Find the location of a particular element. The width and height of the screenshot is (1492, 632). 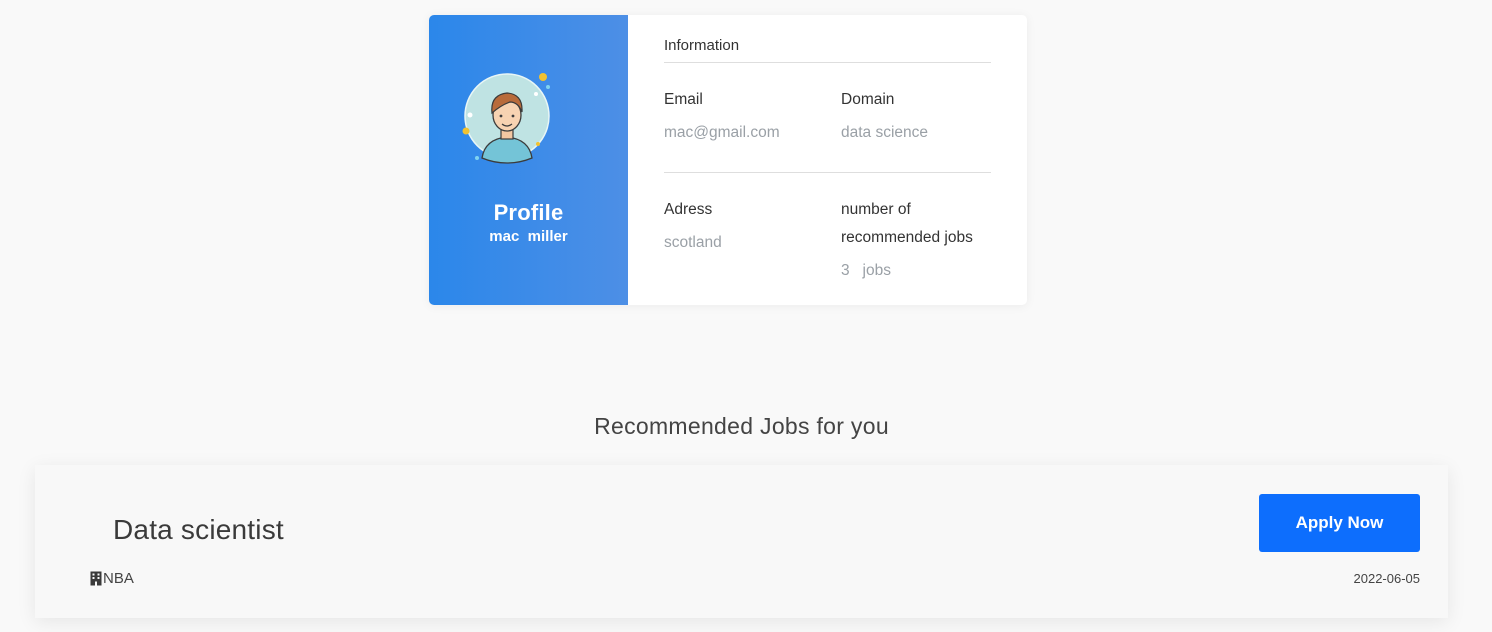

job-company: NBA is located at coordinates (112, 578).